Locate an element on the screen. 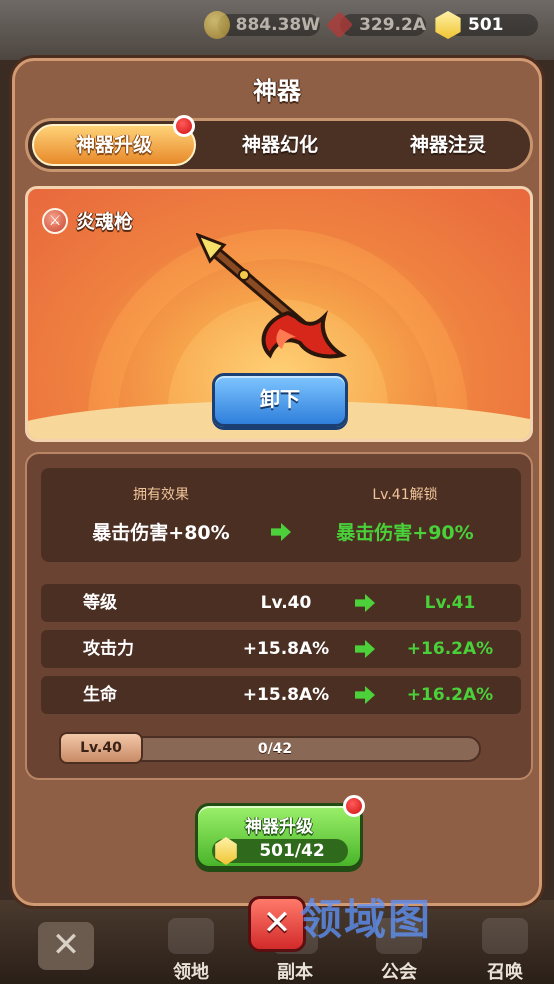 Image resolution: width=554 pixels, height=984 pixels. weapon-title: ⚔ 炎魂枪 is located at coordinates (87, 220).